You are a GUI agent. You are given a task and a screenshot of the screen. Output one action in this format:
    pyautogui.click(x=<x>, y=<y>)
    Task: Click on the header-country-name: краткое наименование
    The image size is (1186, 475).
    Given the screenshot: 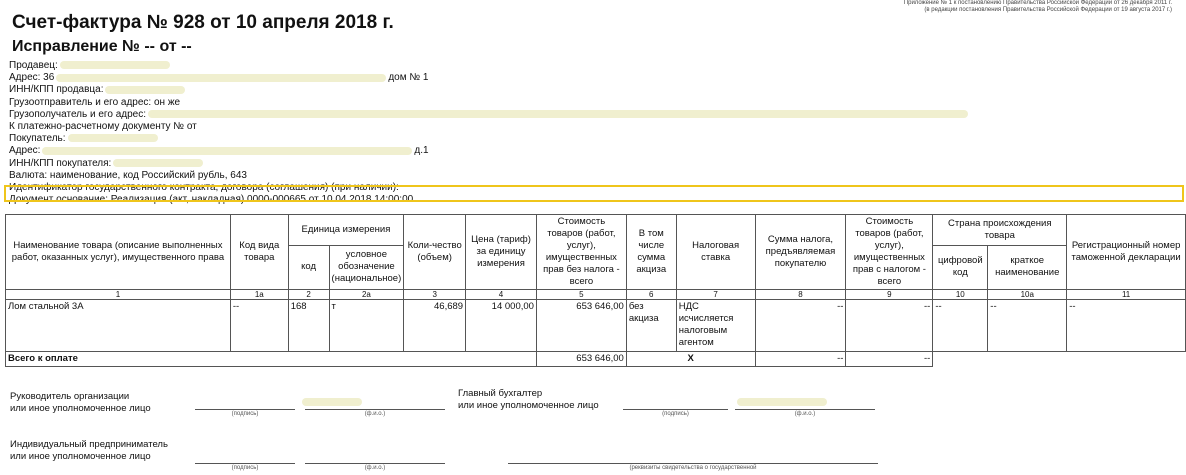 What is the action you would take?
    pyautogui.click(x=1027, y=267)
    